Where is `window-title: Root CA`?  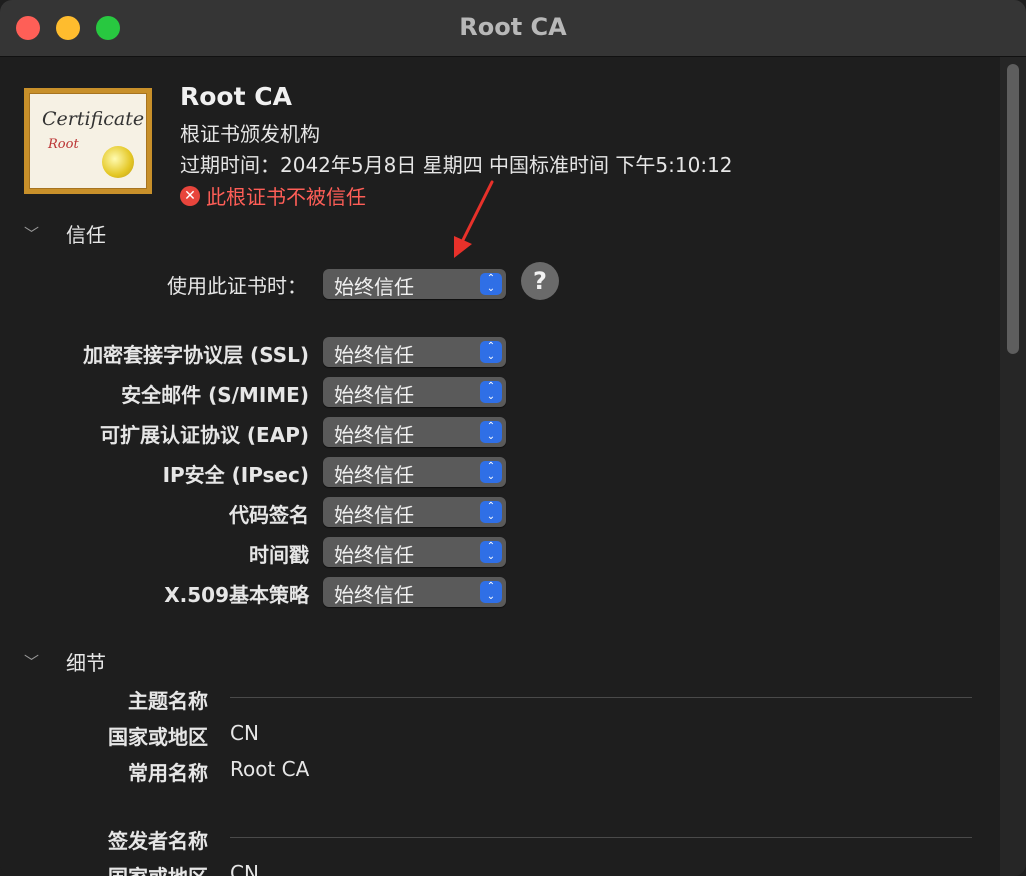
window-title: Root CA is located at coordinates (513, 27).